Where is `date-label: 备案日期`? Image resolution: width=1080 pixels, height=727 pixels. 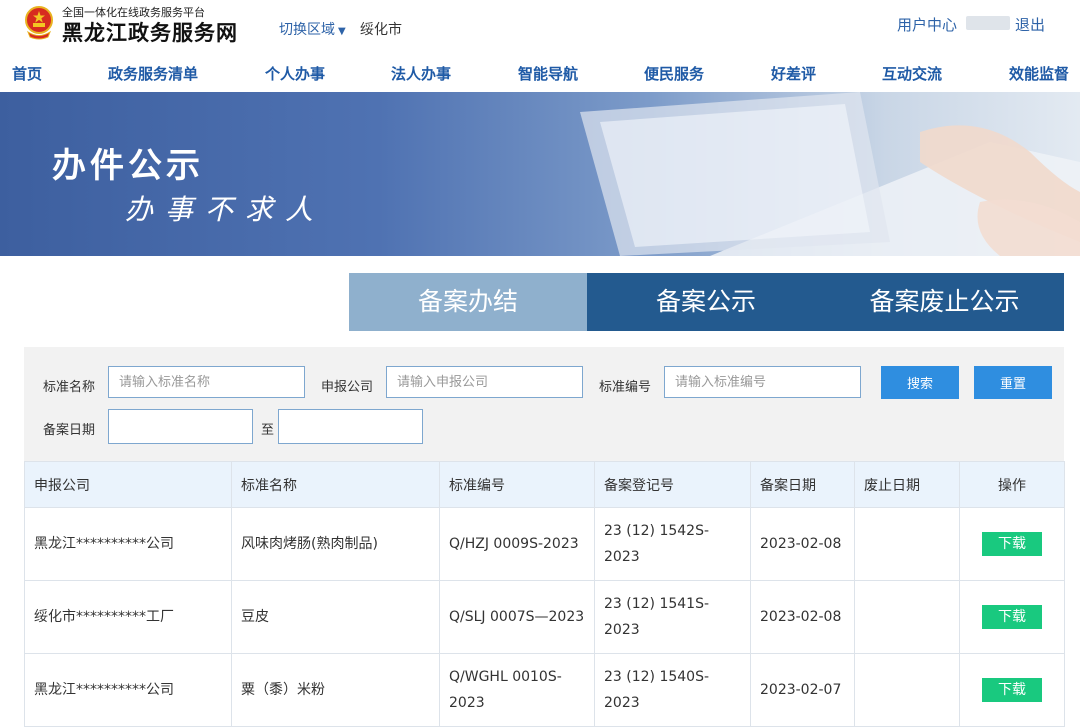 date-label: 备案日期 is located at coordinates (69, 430).